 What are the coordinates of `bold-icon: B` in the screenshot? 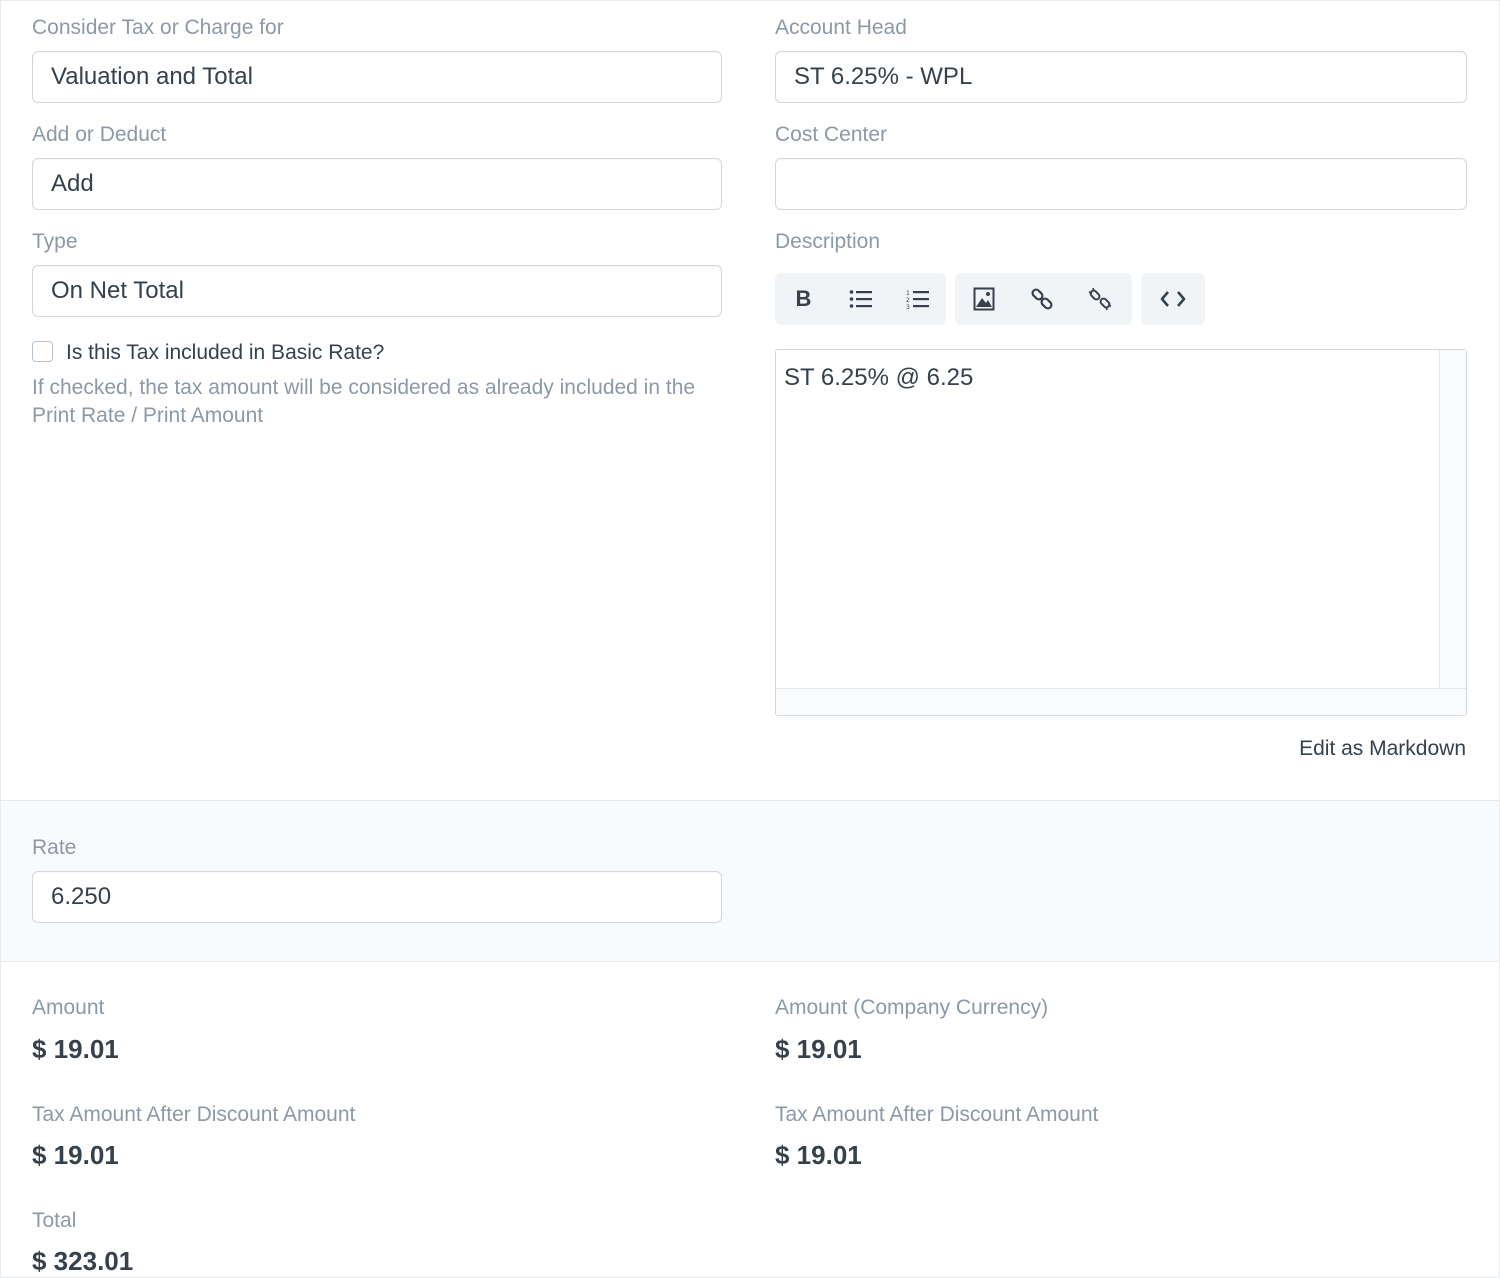 It's located at (803, 298).